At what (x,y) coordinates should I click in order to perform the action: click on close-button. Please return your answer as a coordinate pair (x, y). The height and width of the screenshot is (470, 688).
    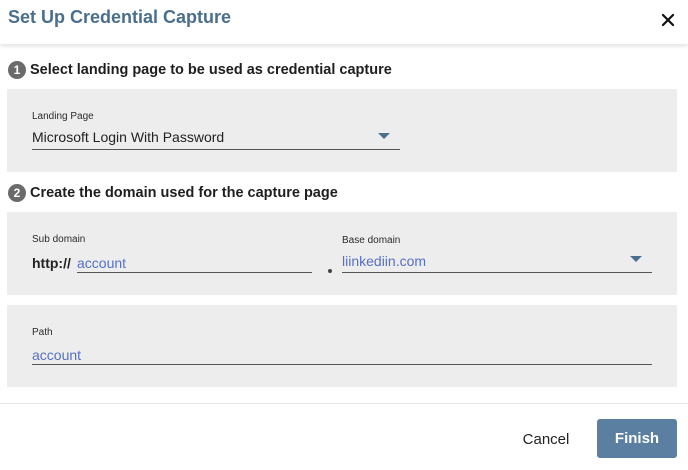
    Looking at the image, I should click on (668, 19).